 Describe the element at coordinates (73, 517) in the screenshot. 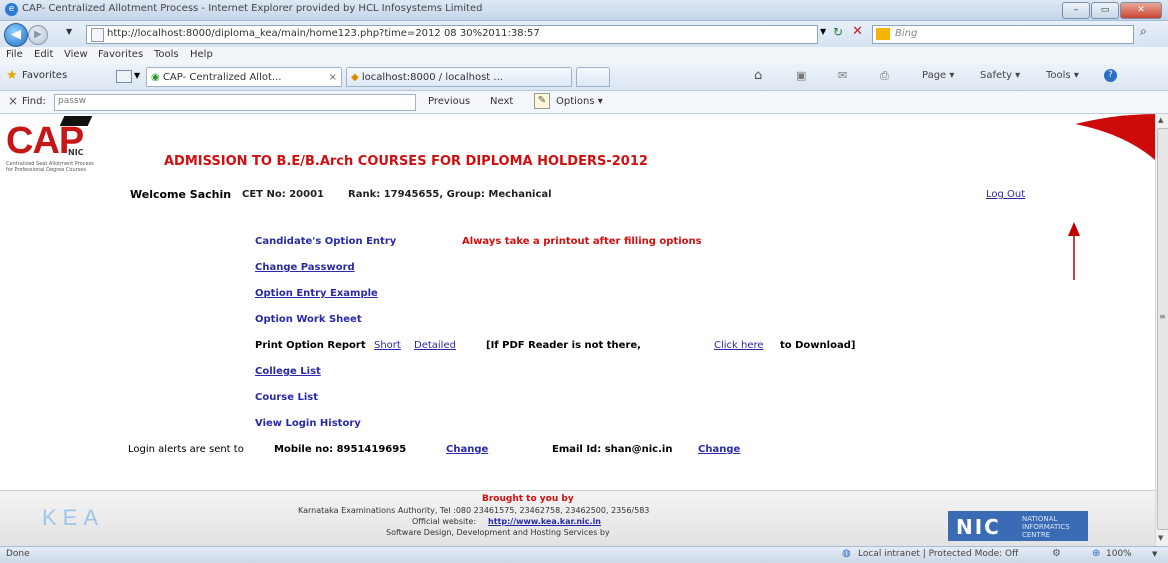

I see `kea-logo: KEA` at that location.